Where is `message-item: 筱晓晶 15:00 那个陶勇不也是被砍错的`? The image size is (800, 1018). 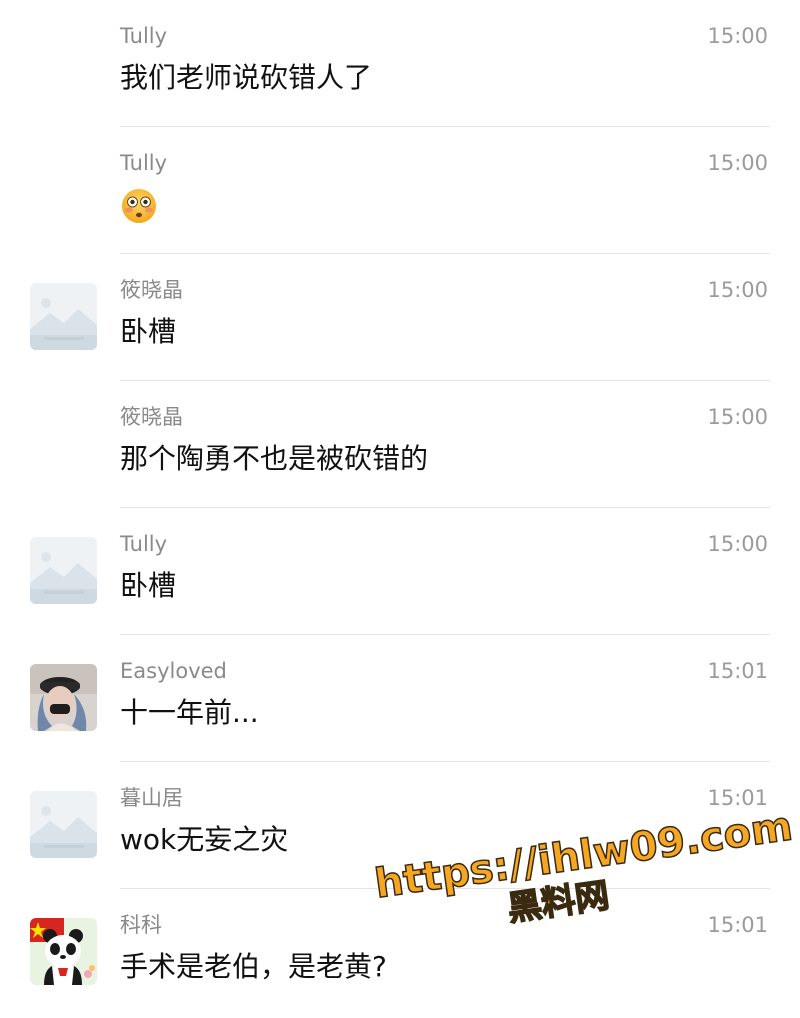
message-item: 筱晓晶 15:00 那个陶勇不也是被砍错的 is located at coordinates (400, 444).